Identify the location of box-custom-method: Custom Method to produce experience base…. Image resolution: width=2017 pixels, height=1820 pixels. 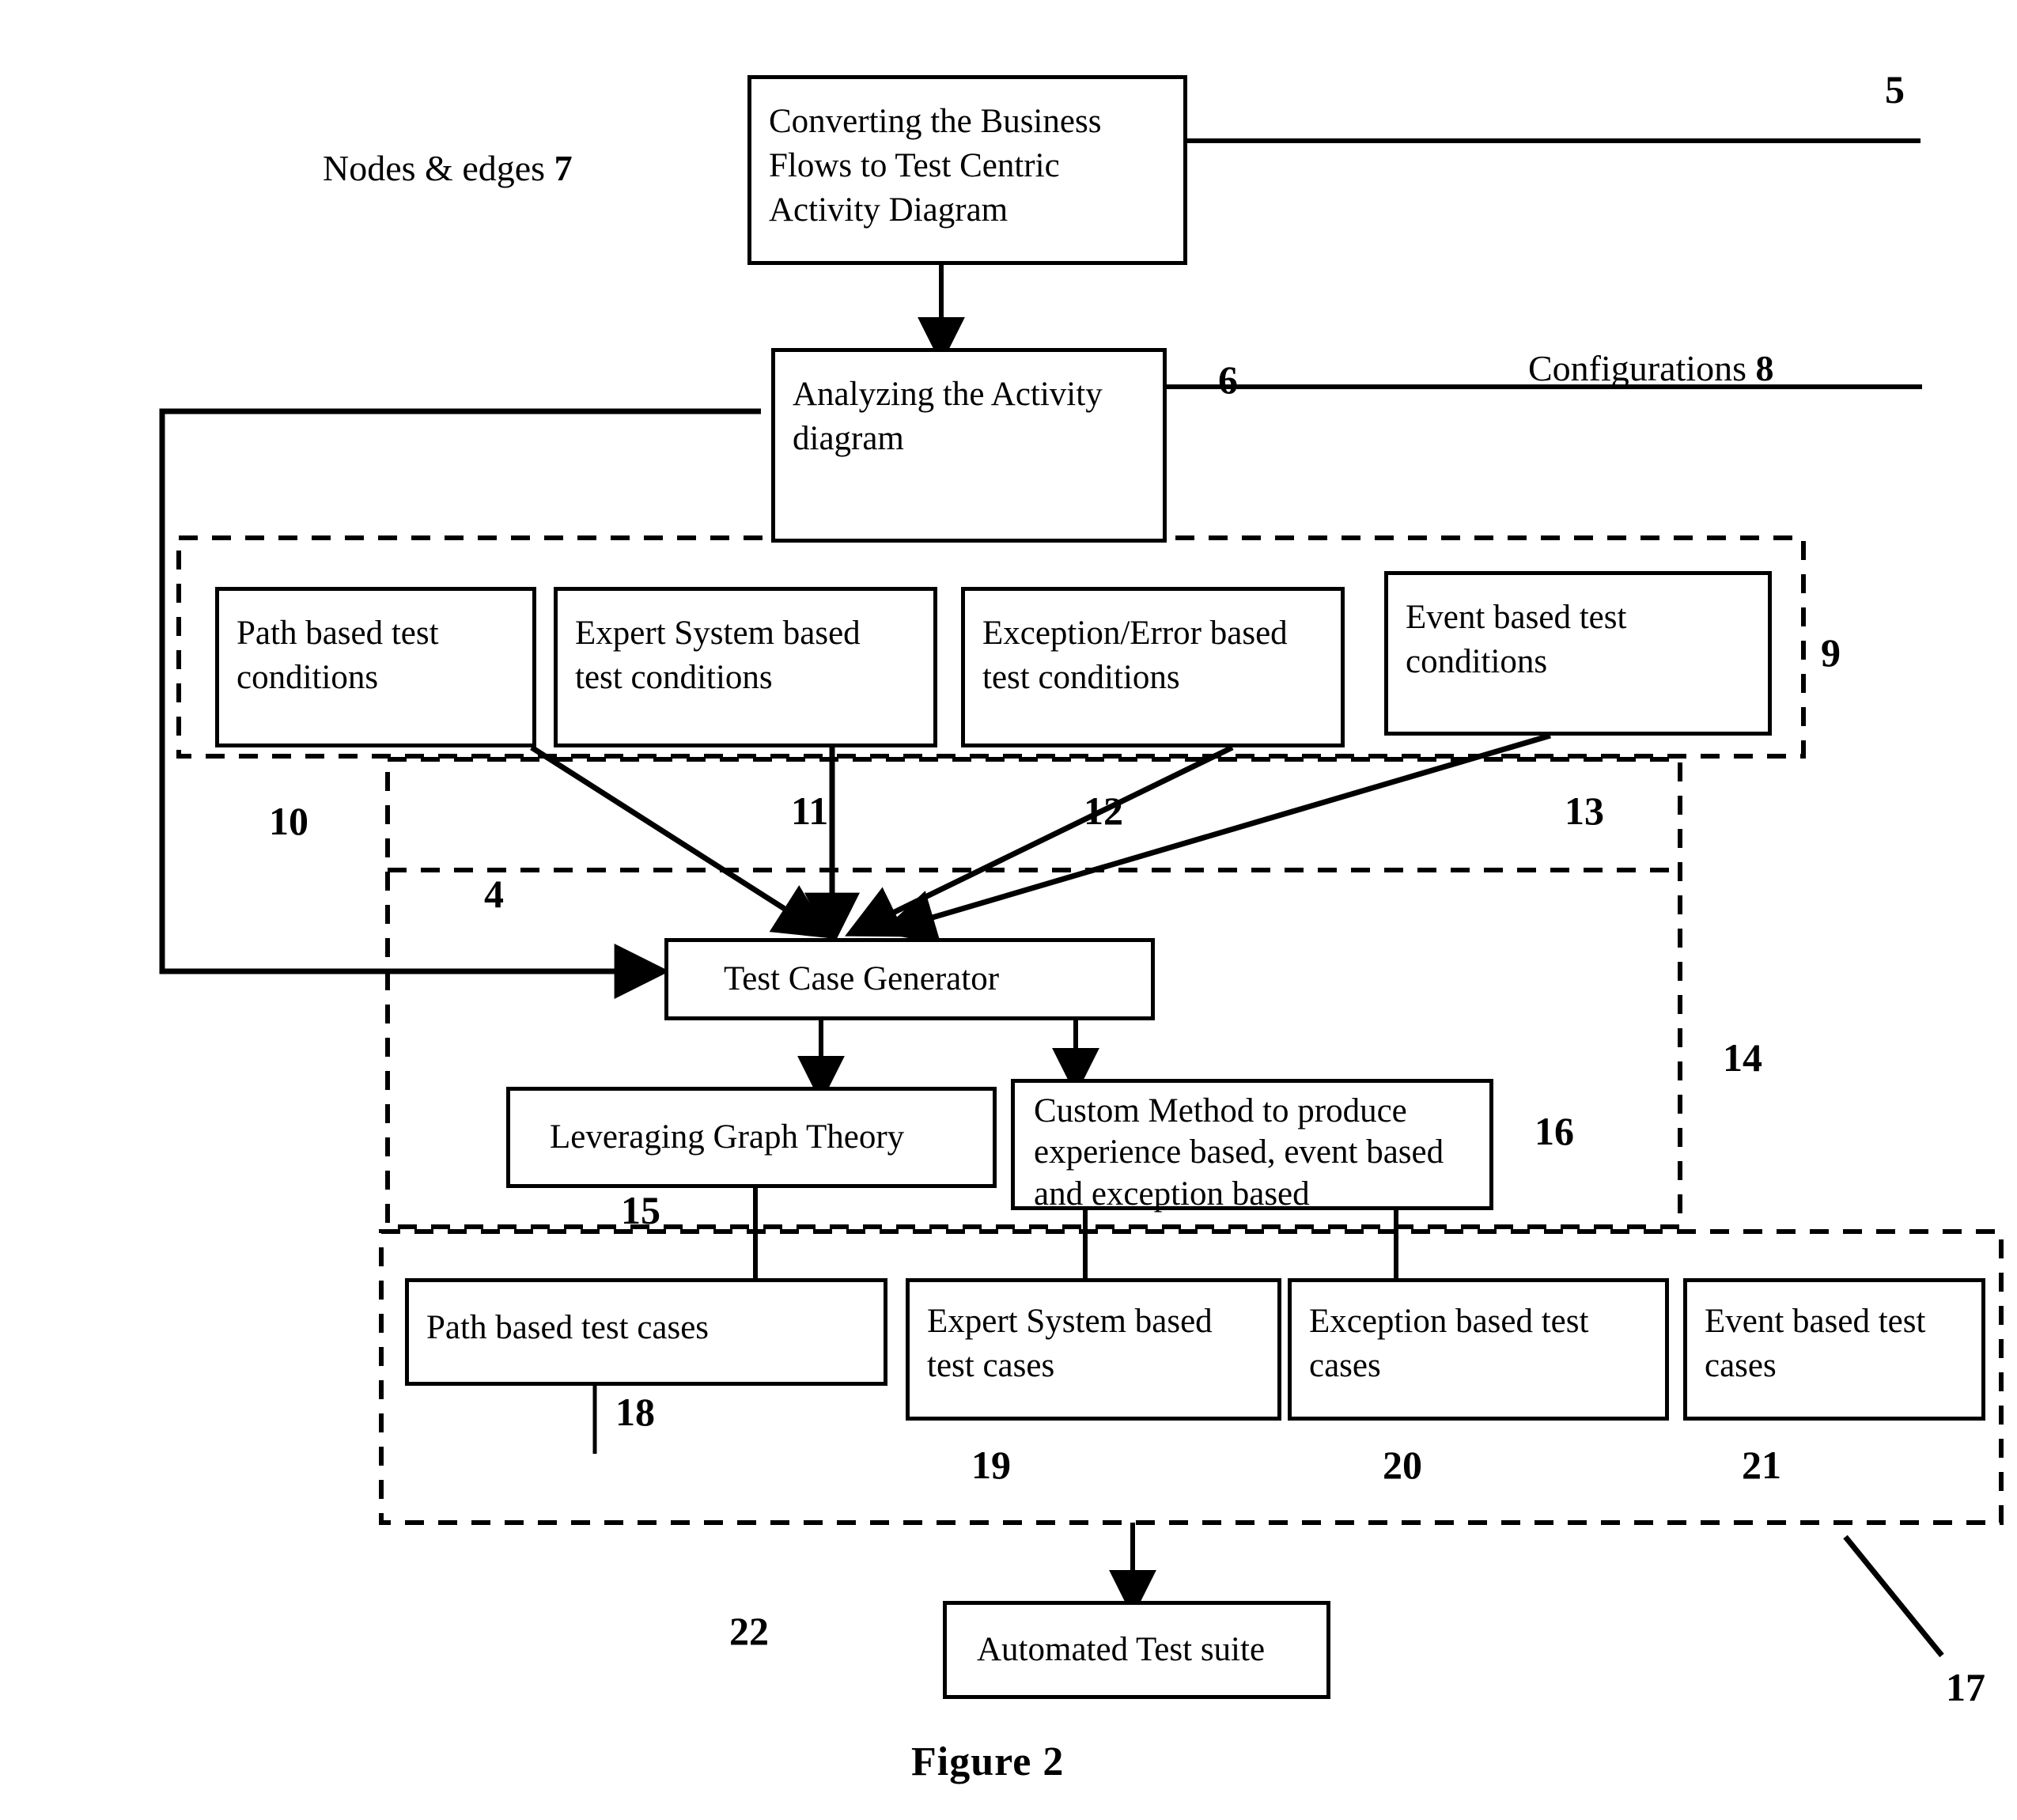
(1252, 1146).